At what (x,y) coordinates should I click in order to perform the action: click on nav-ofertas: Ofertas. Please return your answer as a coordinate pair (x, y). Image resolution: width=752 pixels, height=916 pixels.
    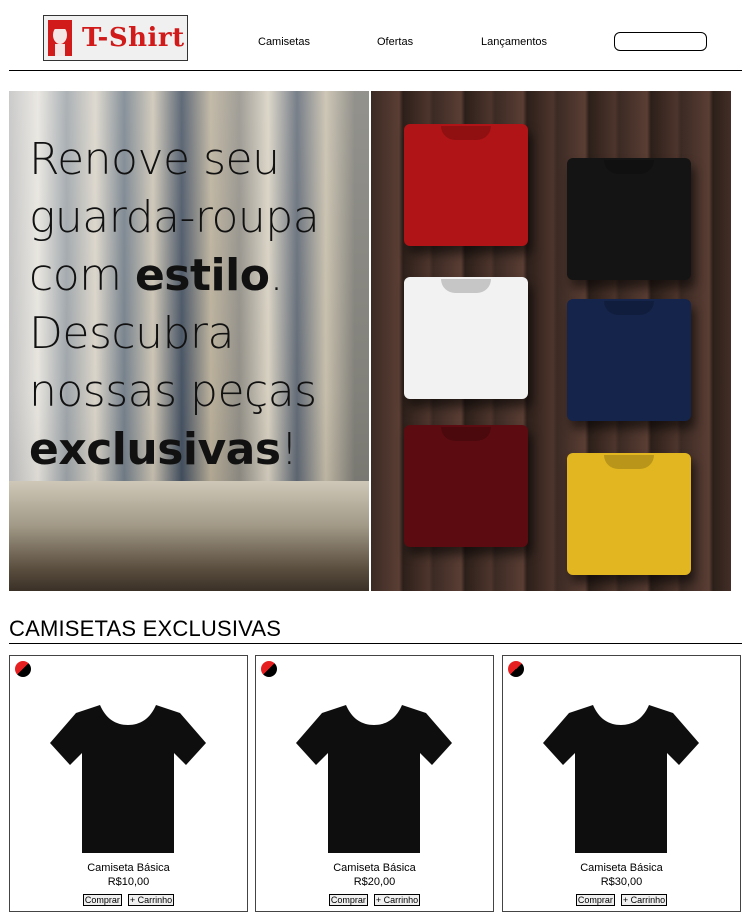
    Looking at the image, I should click on (395, 42).